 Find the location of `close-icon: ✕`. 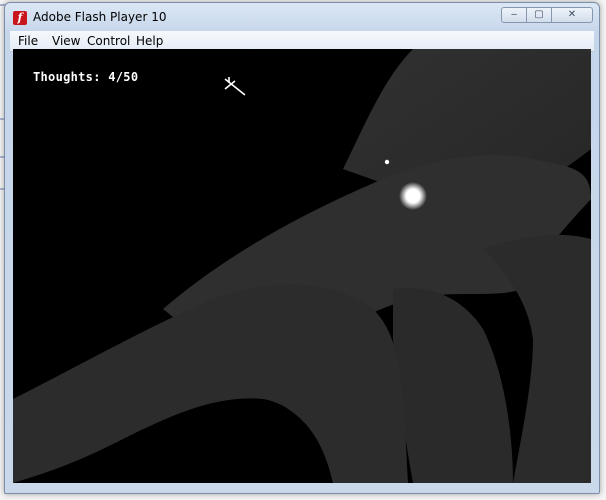

close-icon: ✕ is located at coordinates (572, 14).